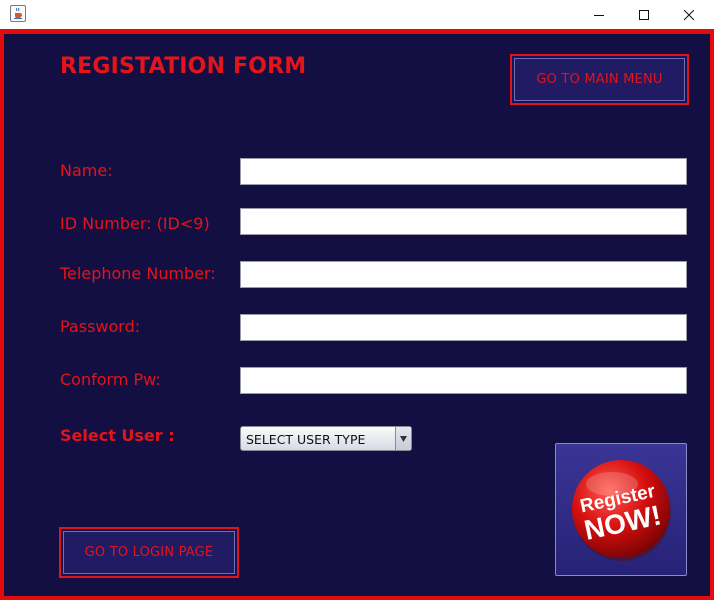  Describe the element at coordinates (463, 221) in the screenshot. I see `id-number-field` at that location.